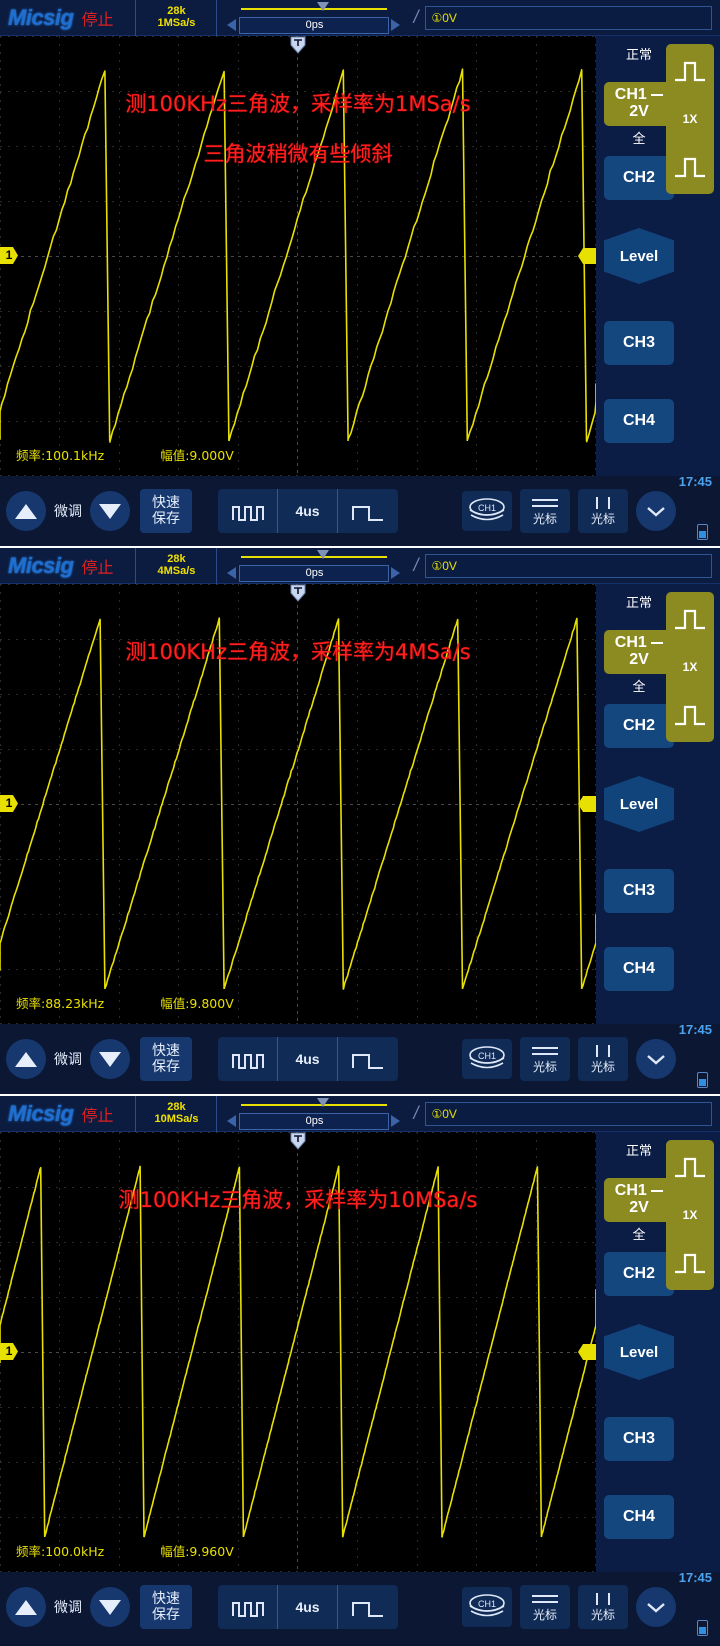  I want to click on brand-logo: Micsig, so click(41, 565).